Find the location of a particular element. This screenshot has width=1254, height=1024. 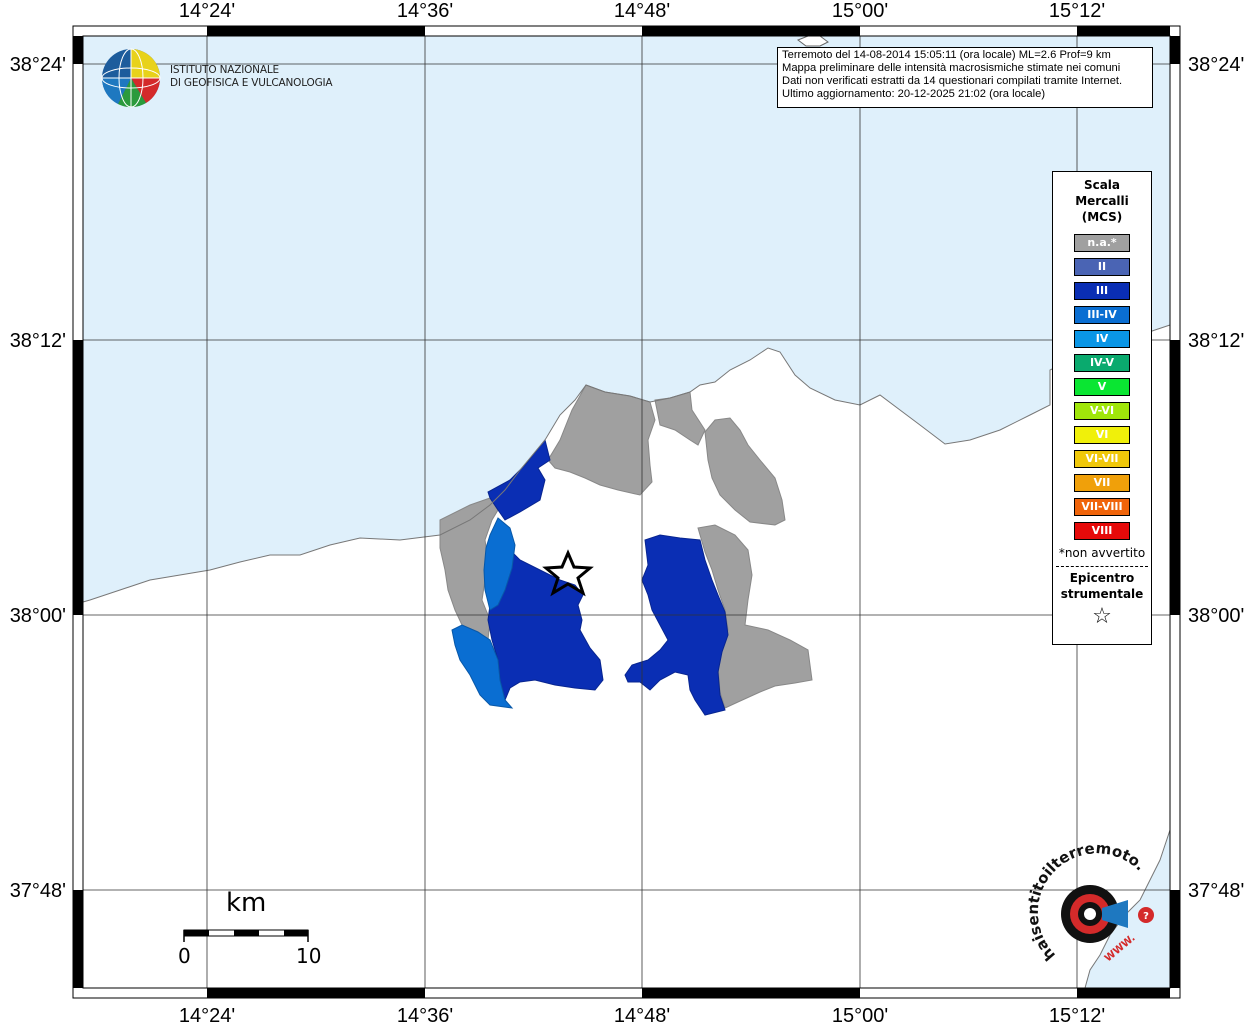

star-icon: ☆ is located at coordinates (1102, 616).